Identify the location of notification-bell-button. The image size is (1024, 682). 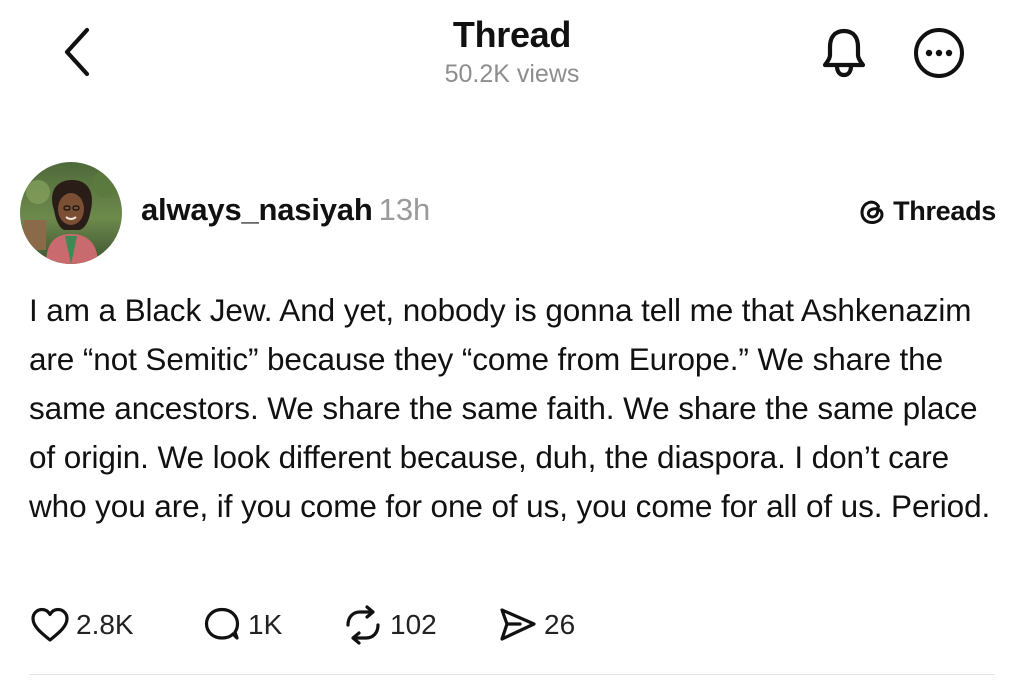
(844, 52).